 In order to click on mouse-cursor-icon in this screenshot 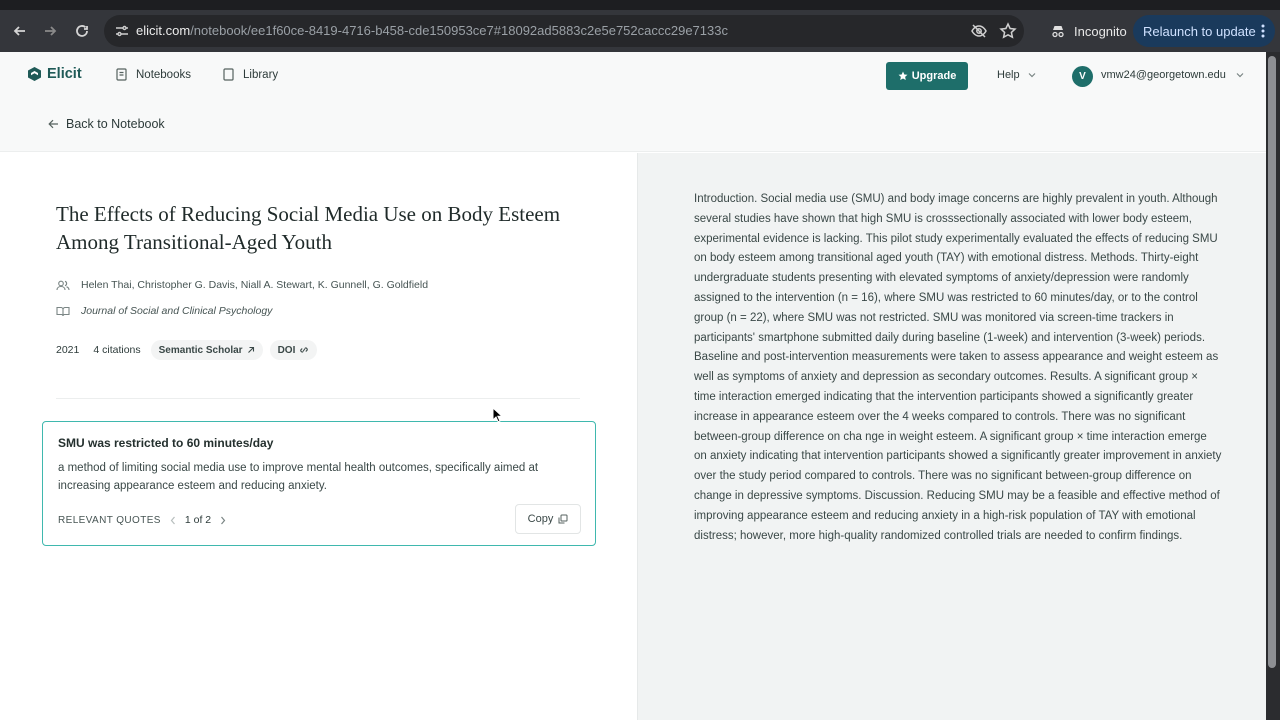, I will do `click(498, 415)`.